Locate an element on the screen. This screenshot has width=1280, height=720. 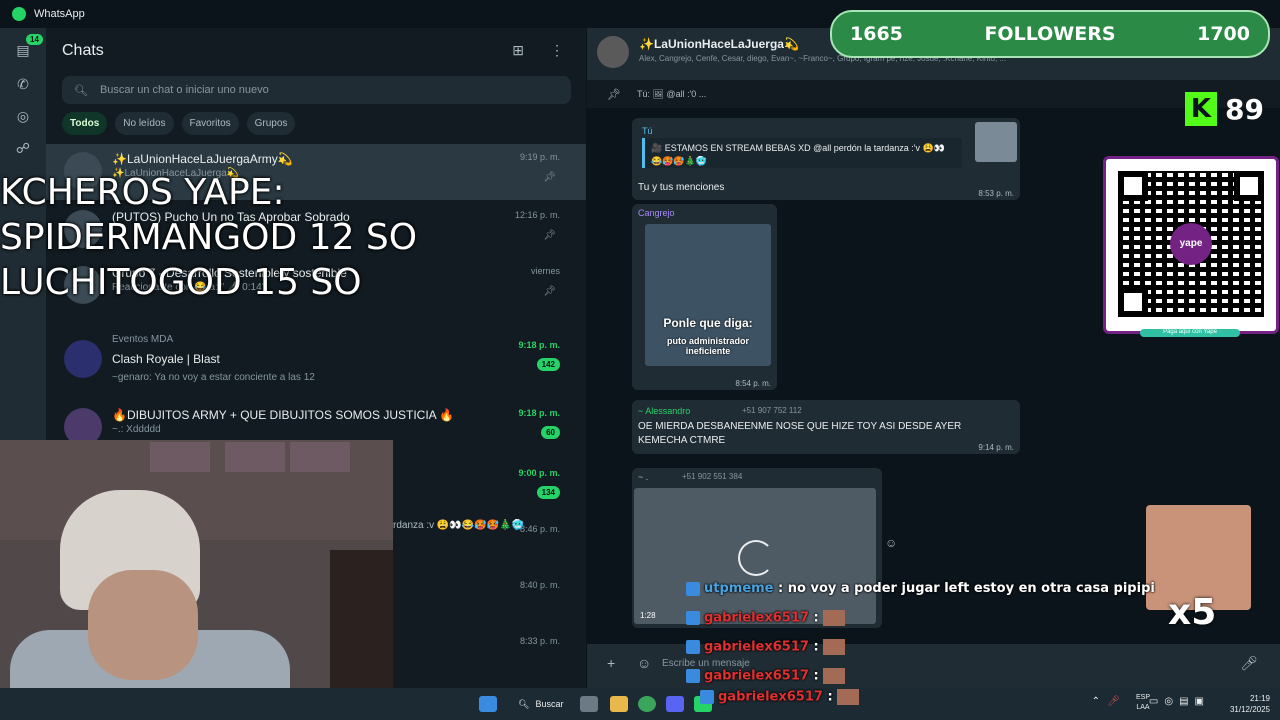
message-text: Tu y tus menciones is located at coordinates (681, 187).